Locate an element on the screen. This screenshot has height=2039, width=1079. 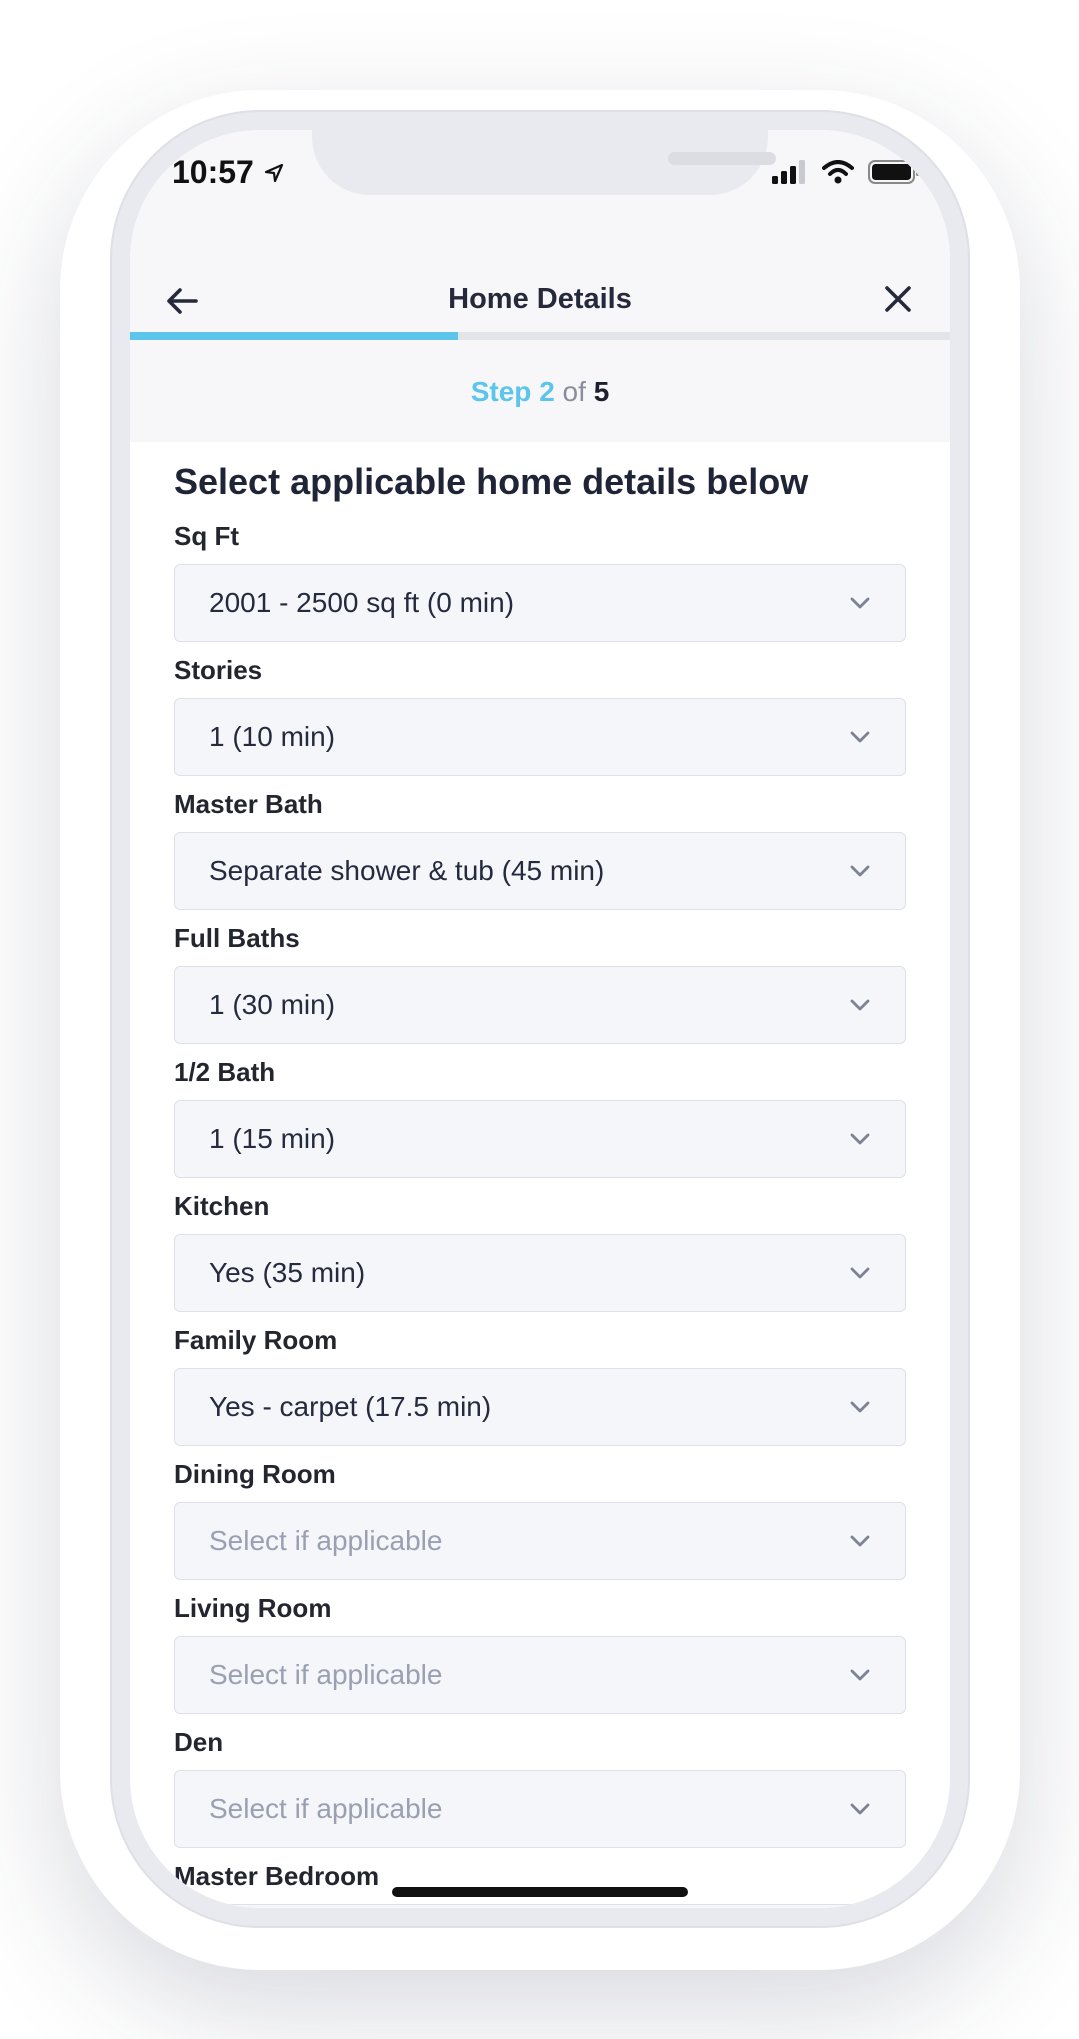
progress-fill is located at coordinates (294, 336).